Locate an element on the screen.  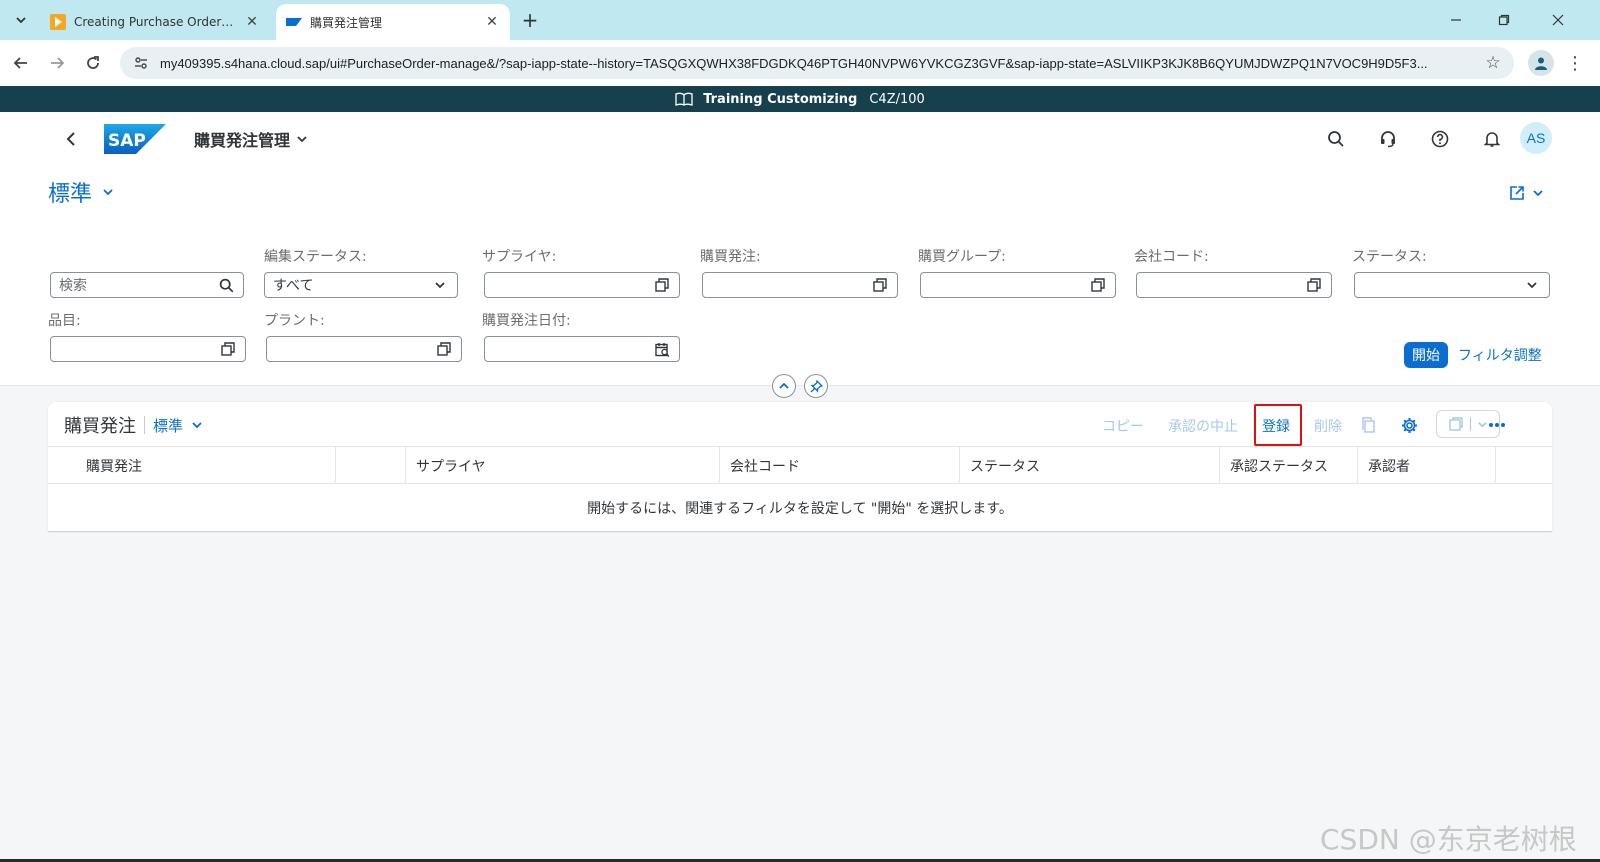
support-button is located at coordinates (1388, 139).